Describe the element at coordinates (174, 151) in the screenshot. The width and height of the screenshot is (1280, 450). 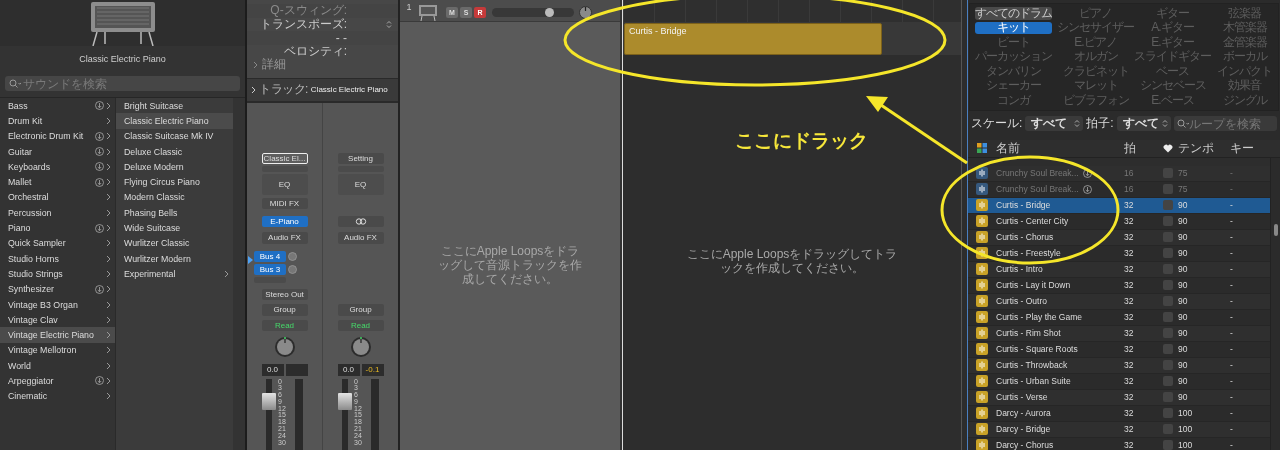
I see `preset-item: Deluxe Classic` at that location.